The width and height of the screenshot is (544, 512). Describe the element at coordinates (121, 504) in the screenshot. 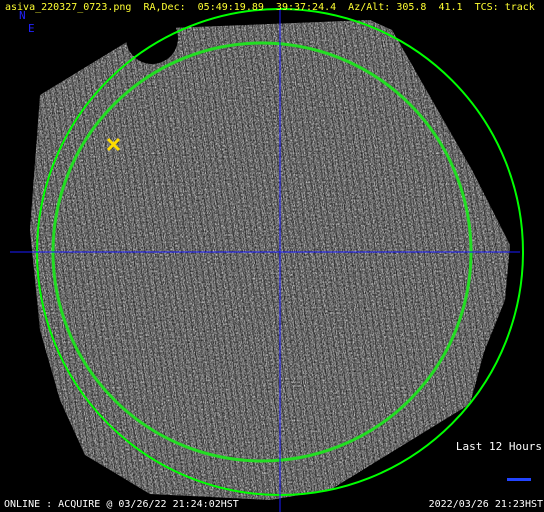

I see `status-left: ONLINE : ACQUIRE @ 03/26/22 21:24:02HST` at that location.